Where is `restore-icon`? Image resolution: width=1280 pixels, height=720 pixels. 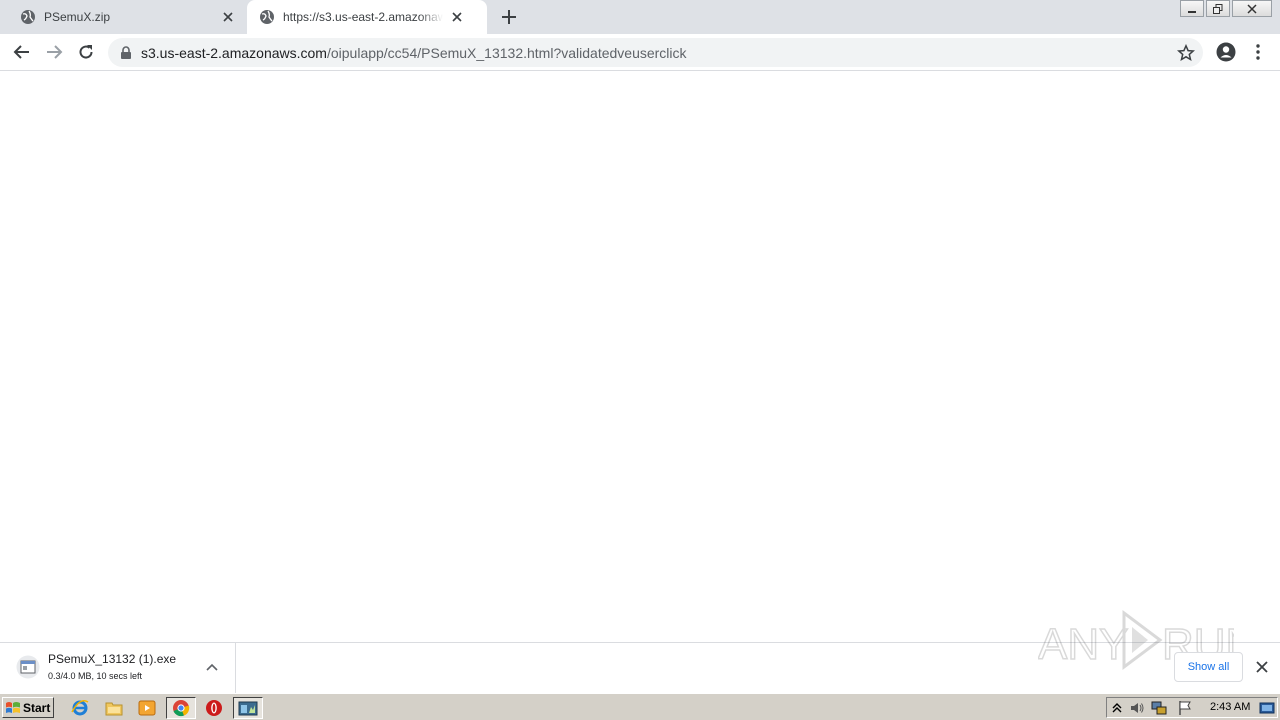
restore-icon is located at coordinates (1218, 8).